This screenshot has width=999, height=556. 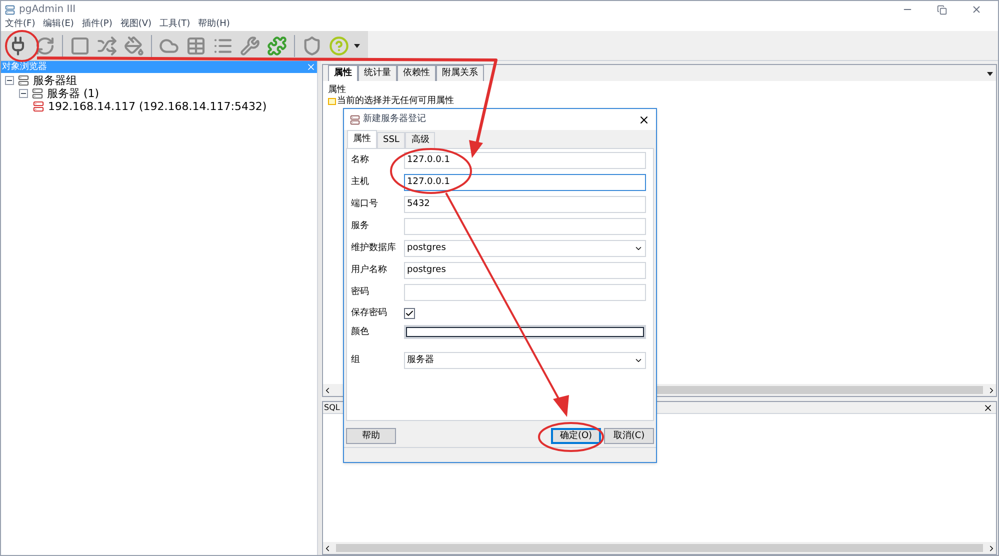 I want to click on field-label: 组, so click(x=356, y=360).